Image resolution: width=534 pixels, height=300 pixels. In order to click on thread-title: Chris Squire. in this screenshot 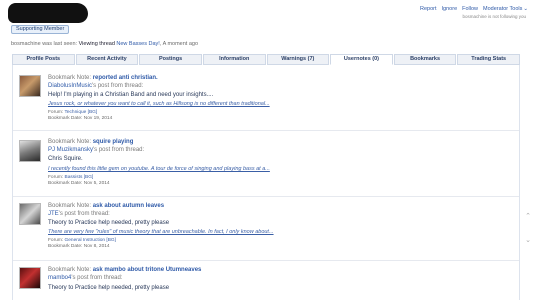, I will do `click(65, 159)`.